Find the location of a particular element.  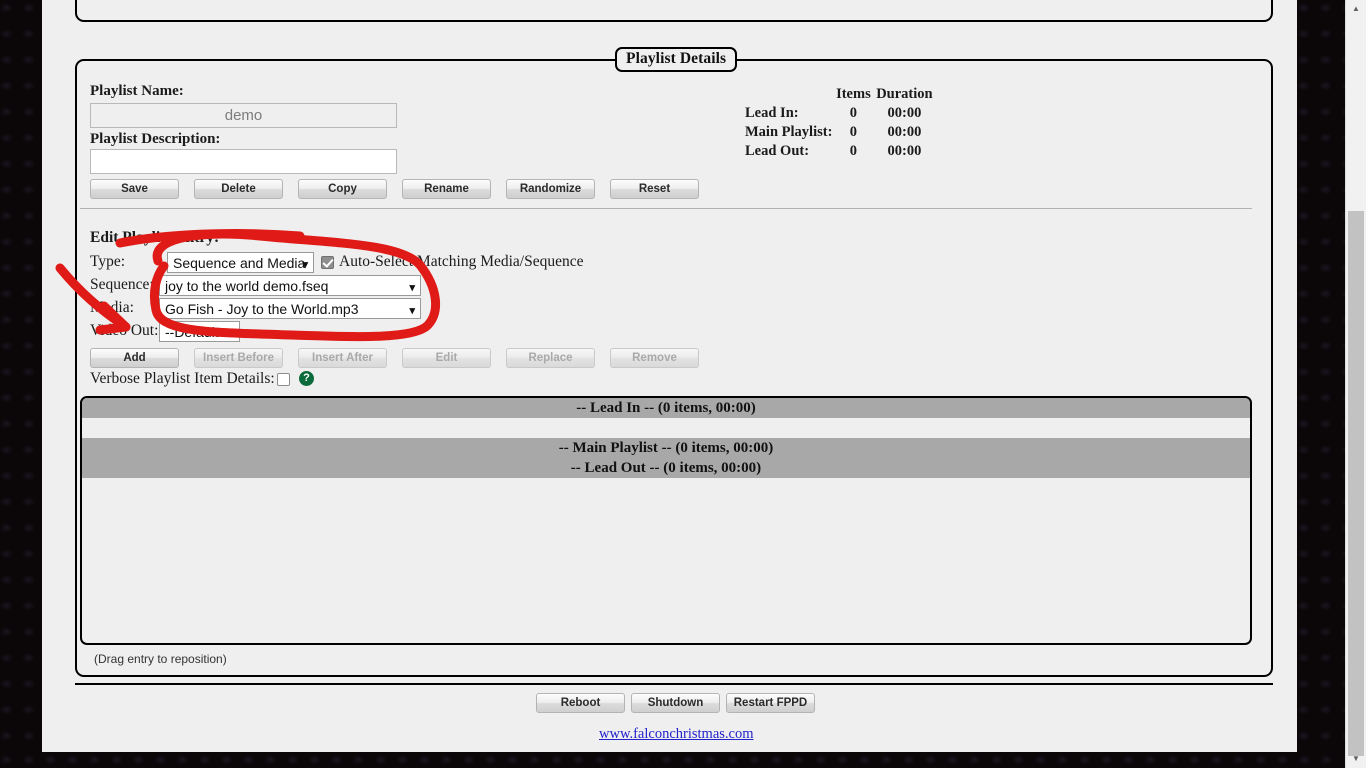

scroll-up-arrow-icon: ▲ is located at coordinates (1356, 9).